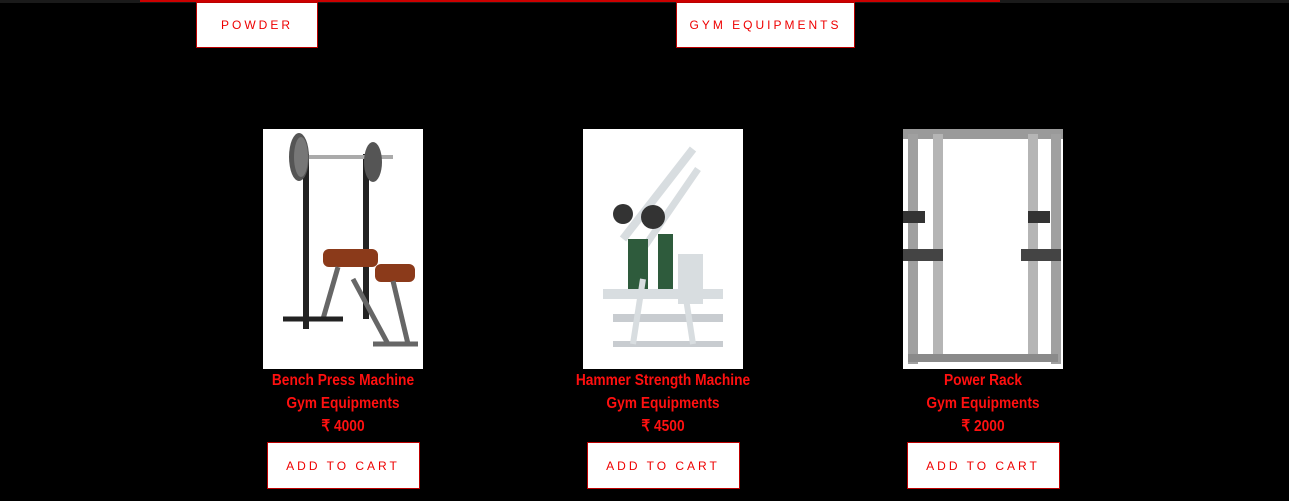 The image size is (1289, 501). I want to click on hero-banner-edge, so click(644, 1).